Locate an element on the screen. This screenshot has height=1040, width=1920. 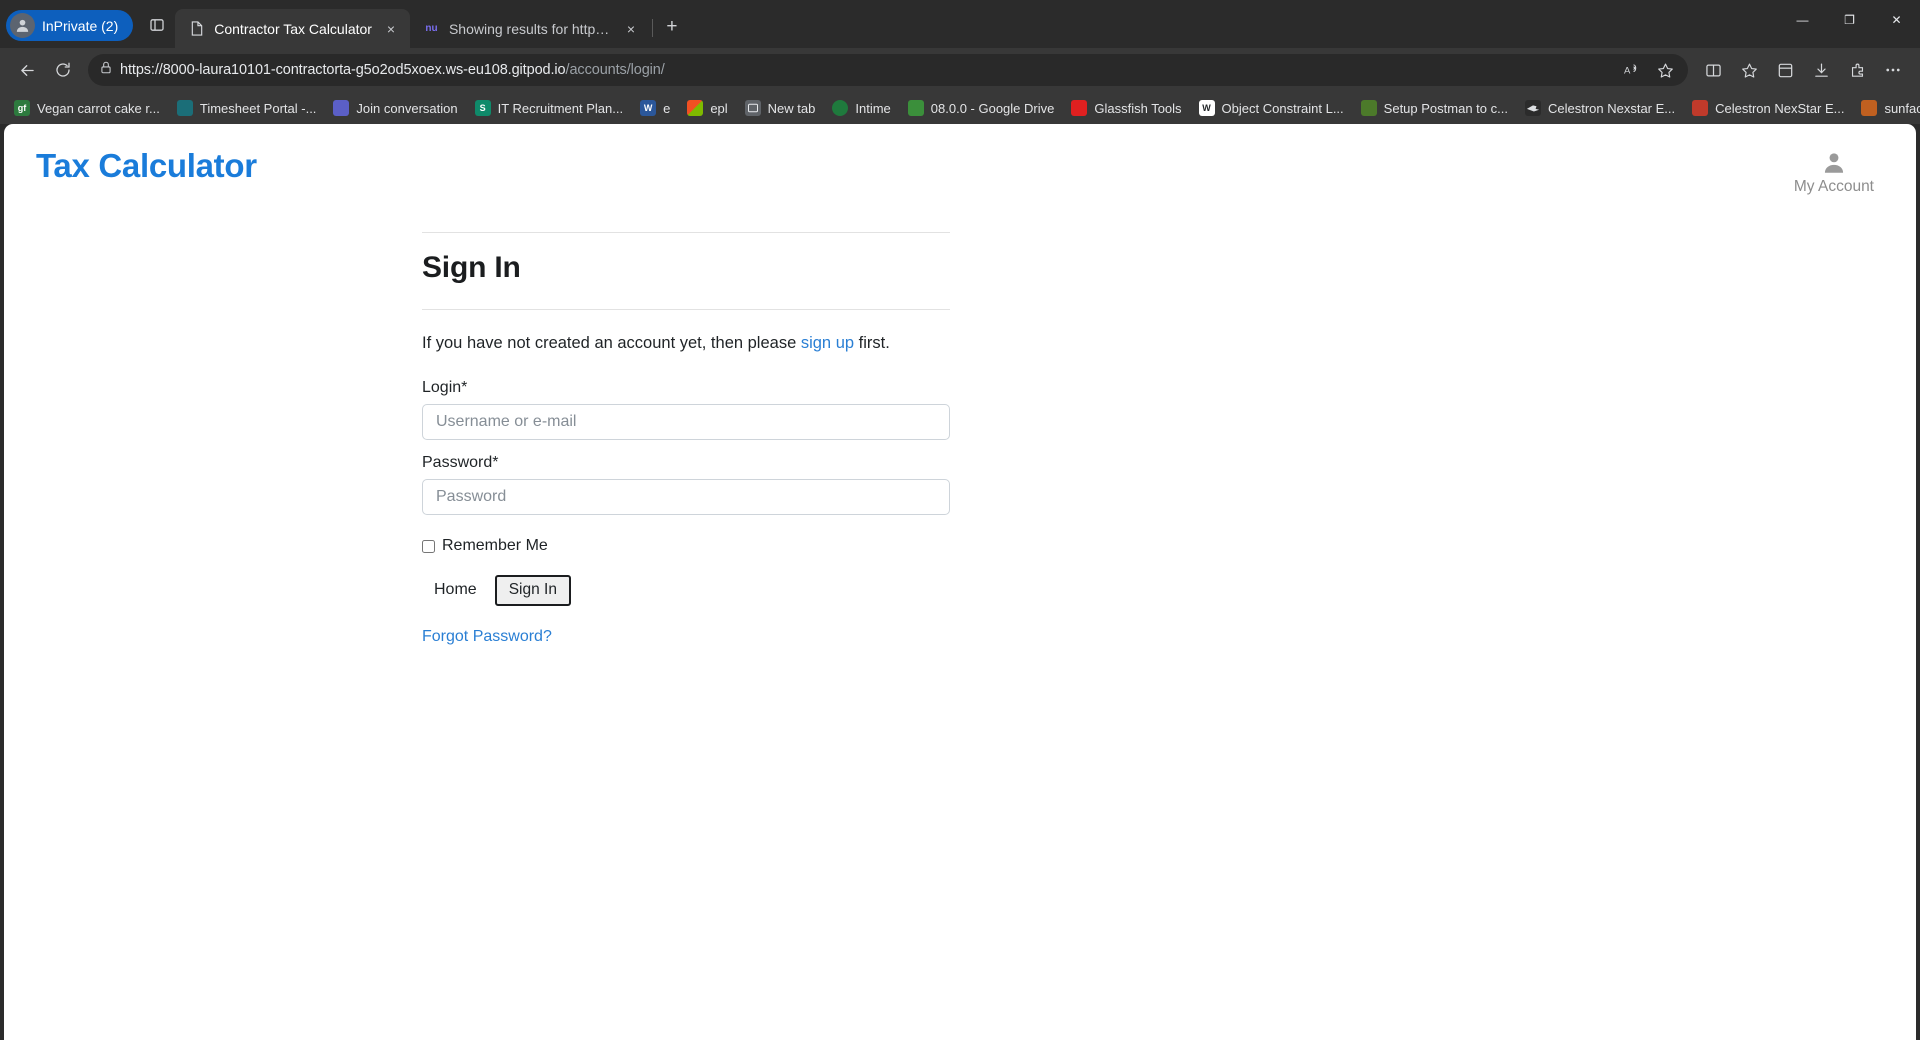
inprivate-profile-pill: InPrivate (2) is located at coordinates (70, 25).